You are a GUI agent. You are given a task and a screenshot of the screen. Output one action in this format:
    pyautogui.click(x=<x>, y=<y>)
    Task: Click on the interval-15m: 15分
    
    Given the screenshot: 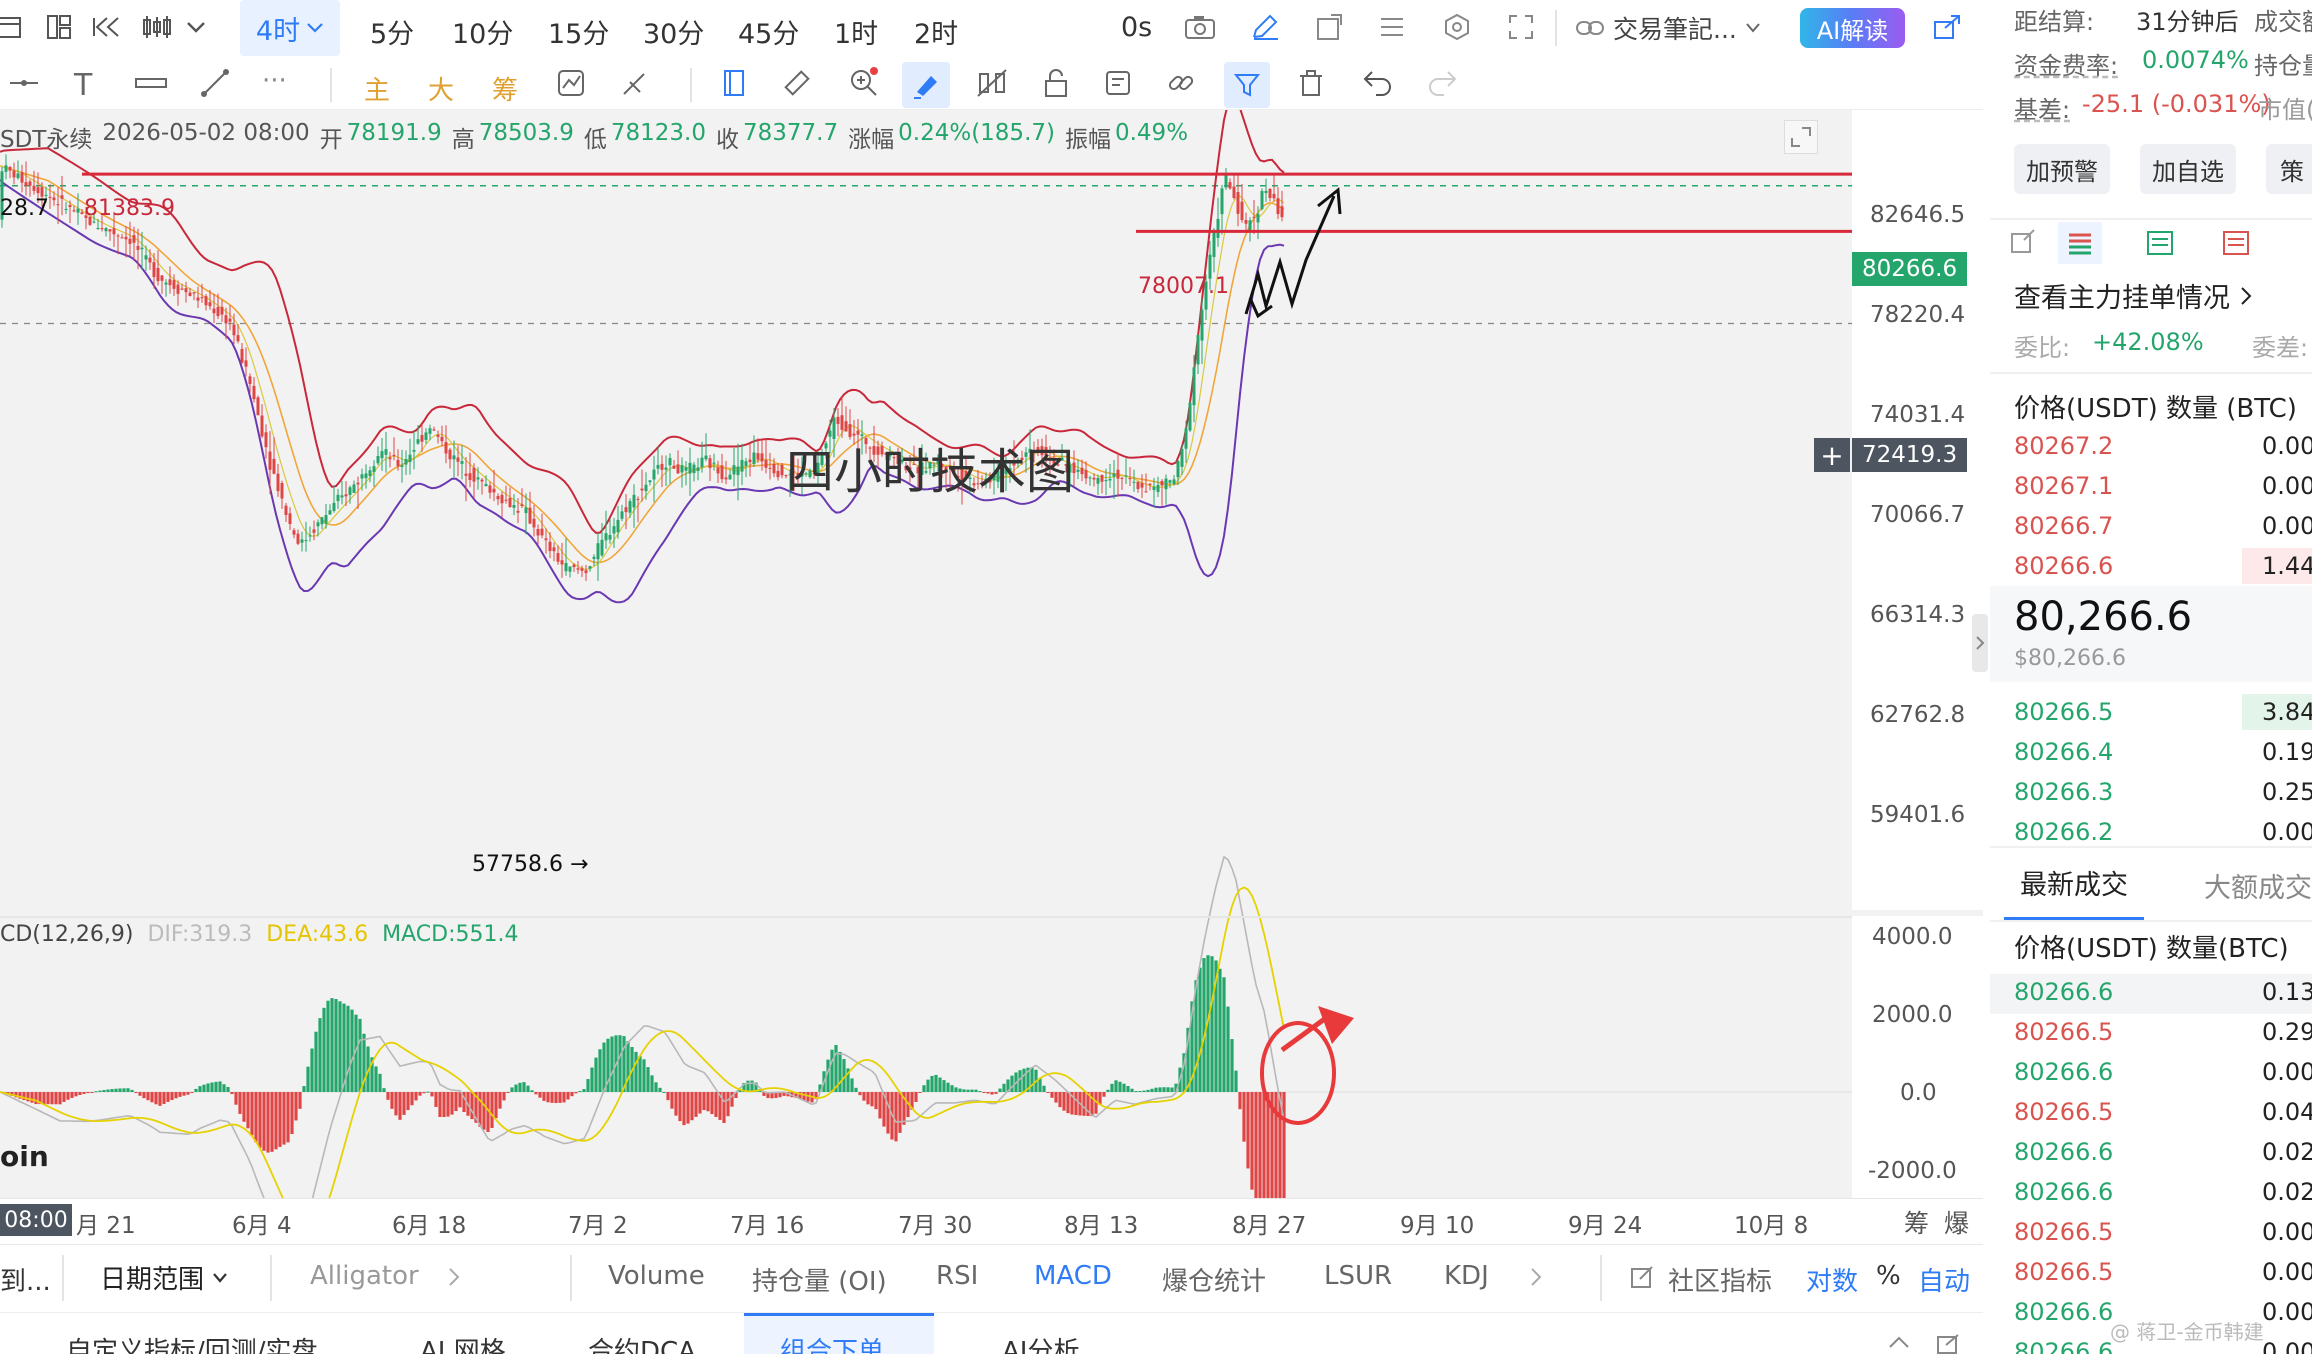 What is the action you would take?
    pyautogui.click(x=578, y=31)
    